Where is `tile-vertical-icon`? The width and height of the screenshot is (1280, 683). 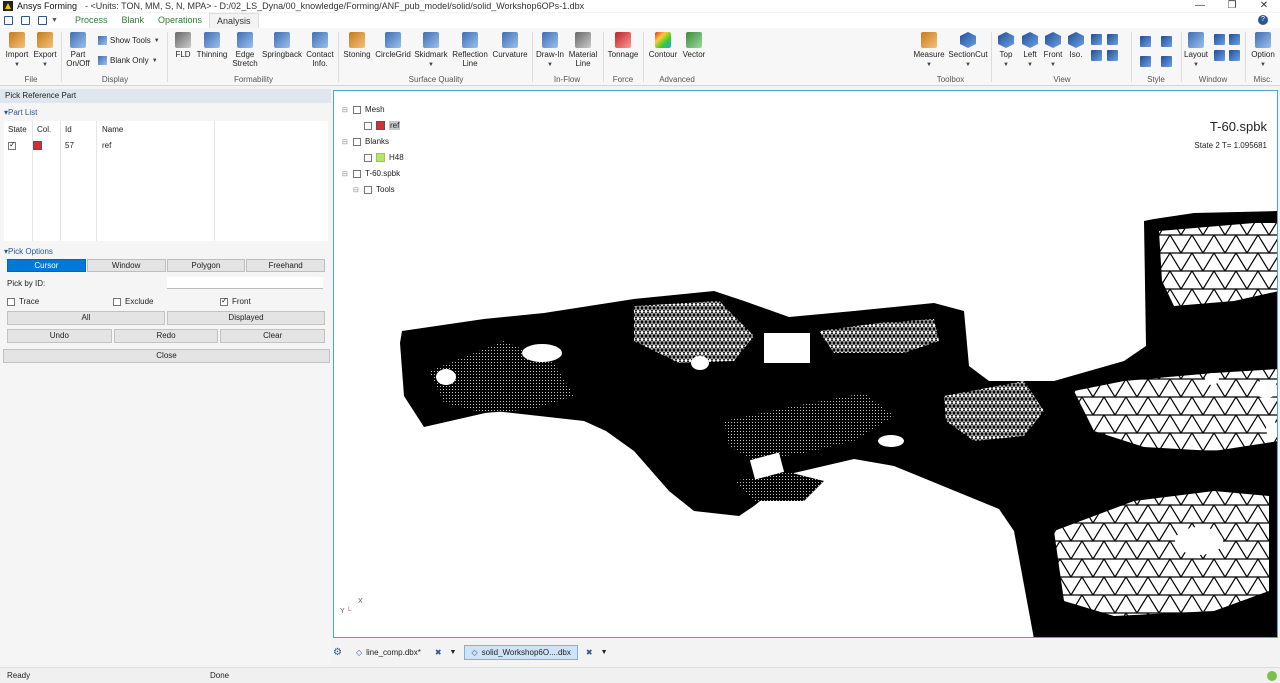
tile-vertical-icon is located at coordinates (1234, 39).